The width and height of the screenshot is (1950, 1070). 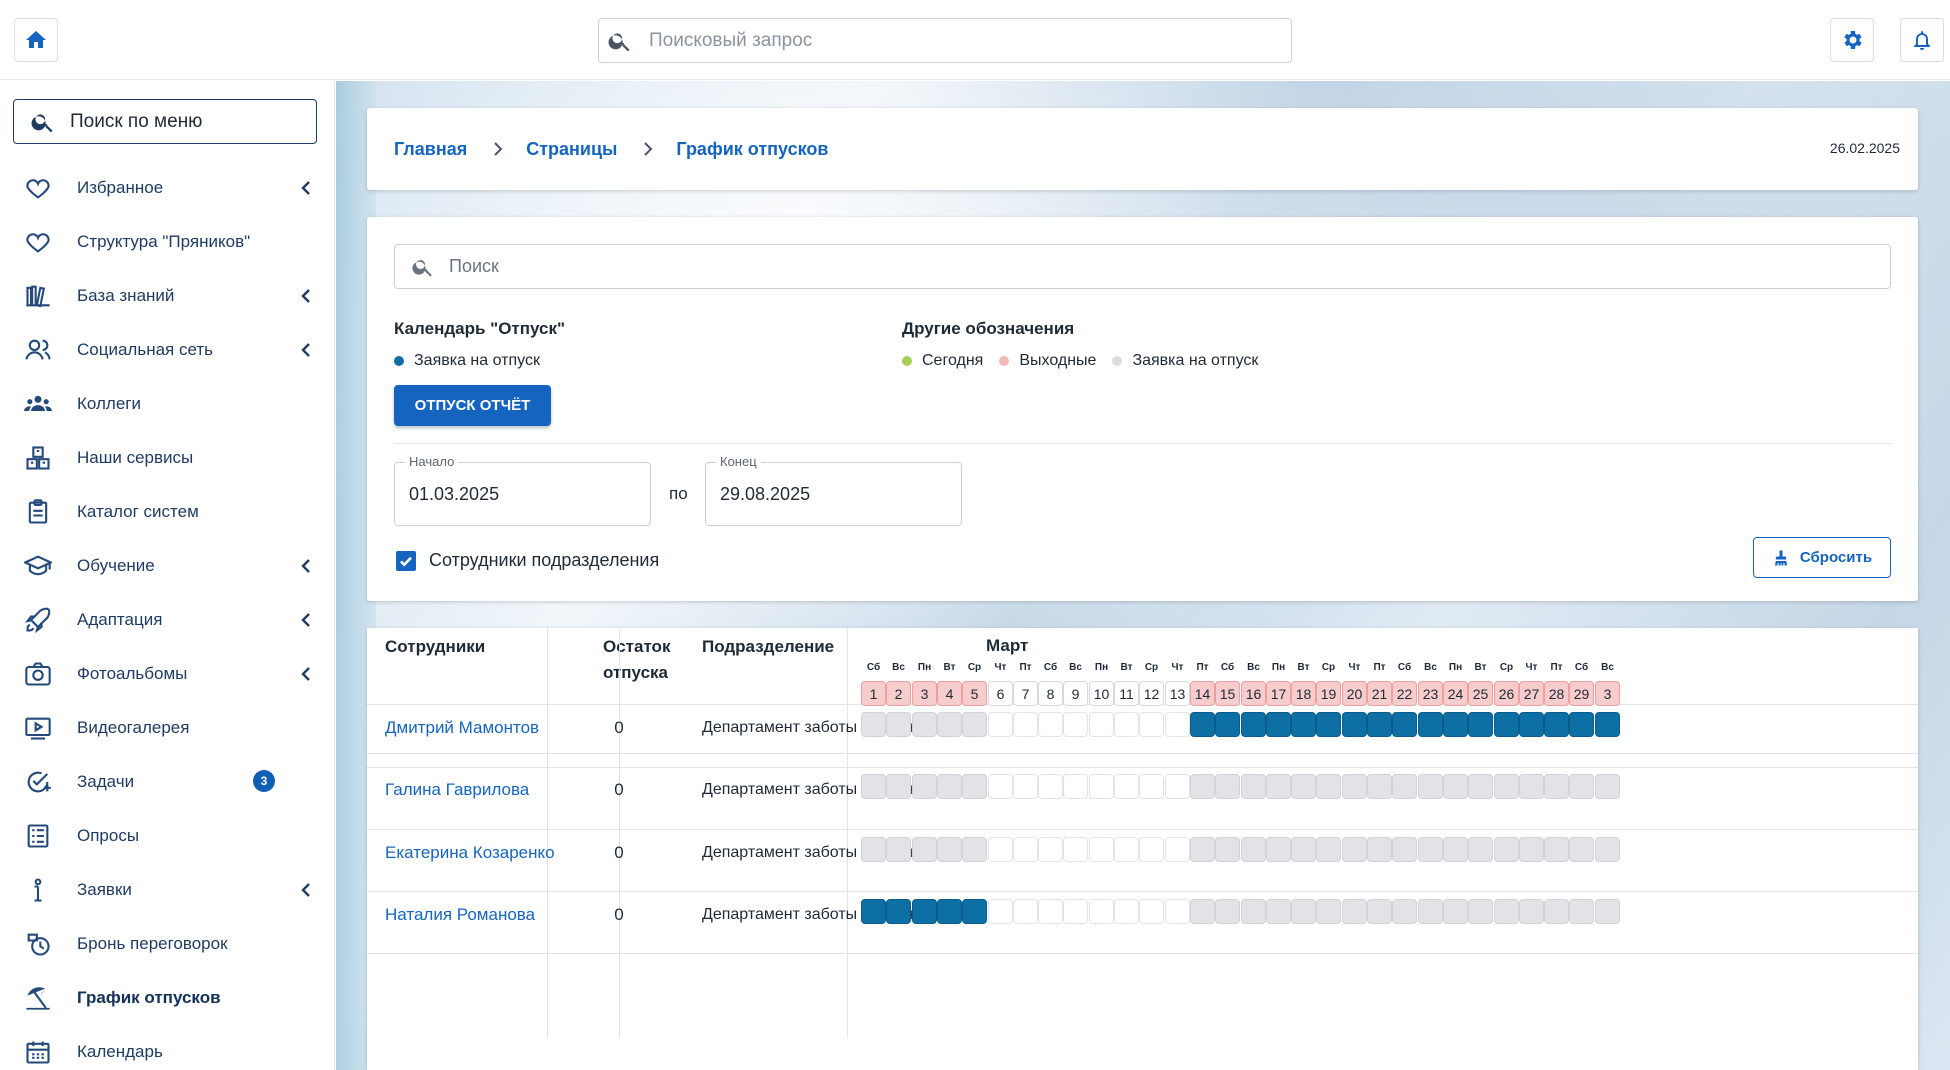 I want to click on day-number: 8, so click(x=1050, y=693).